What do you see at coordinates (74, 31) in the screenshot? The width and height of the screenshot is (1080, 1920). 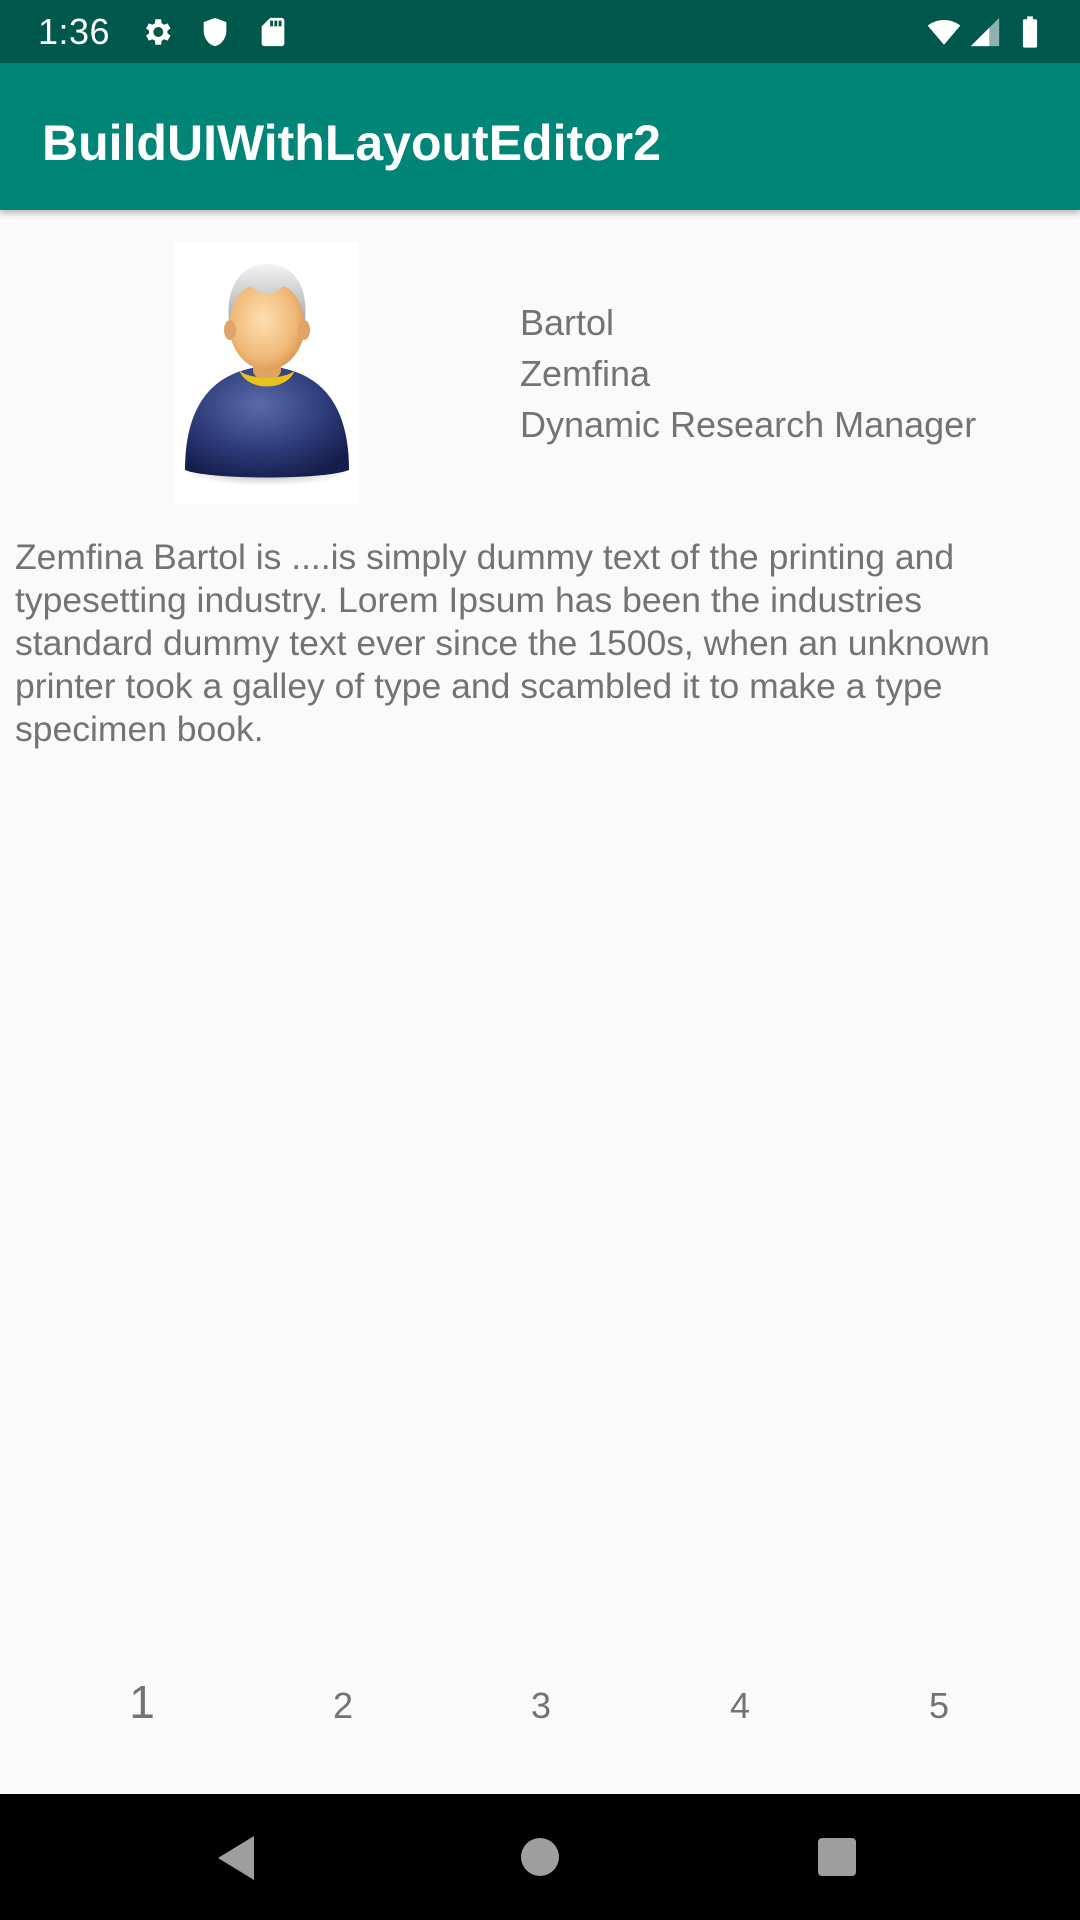 I see `status-time: 1:36` at bounding box center [74, 31].